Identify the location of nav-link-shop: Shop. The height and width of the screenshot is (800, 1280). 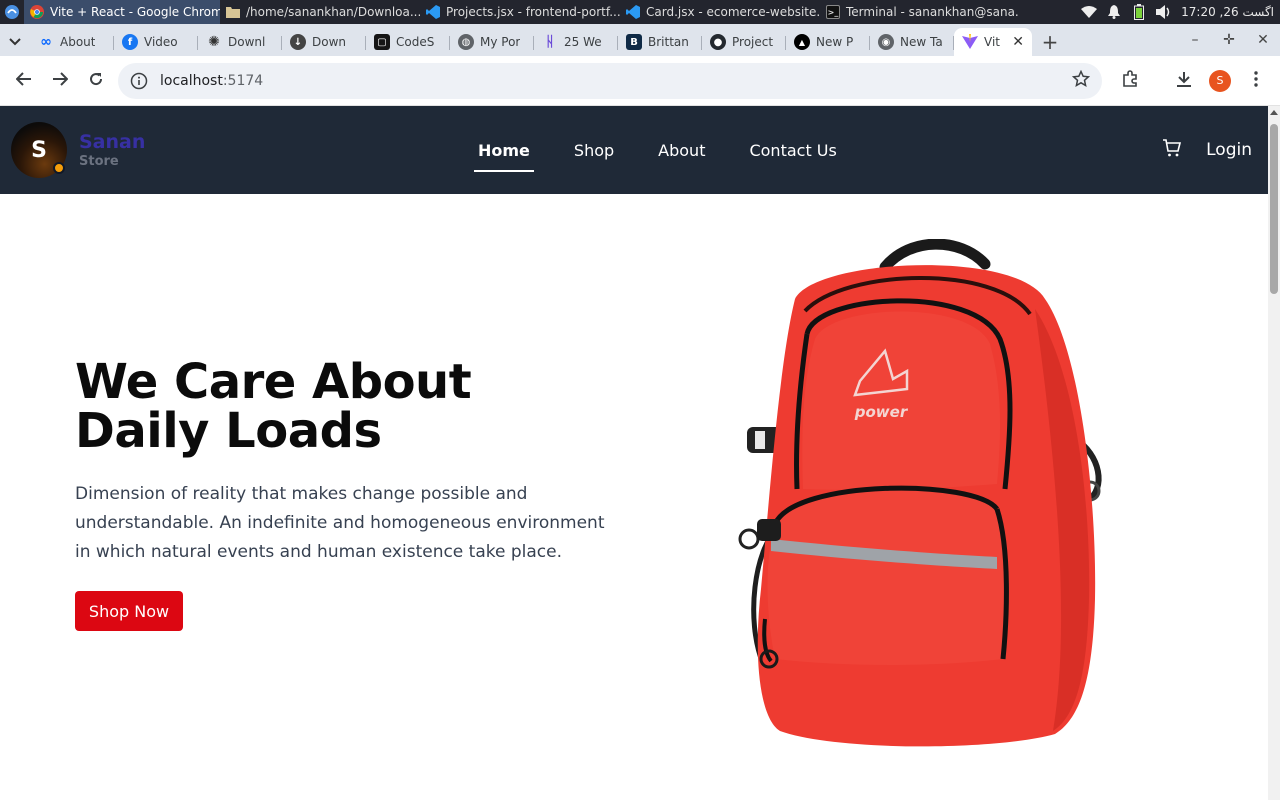
(594, 150).